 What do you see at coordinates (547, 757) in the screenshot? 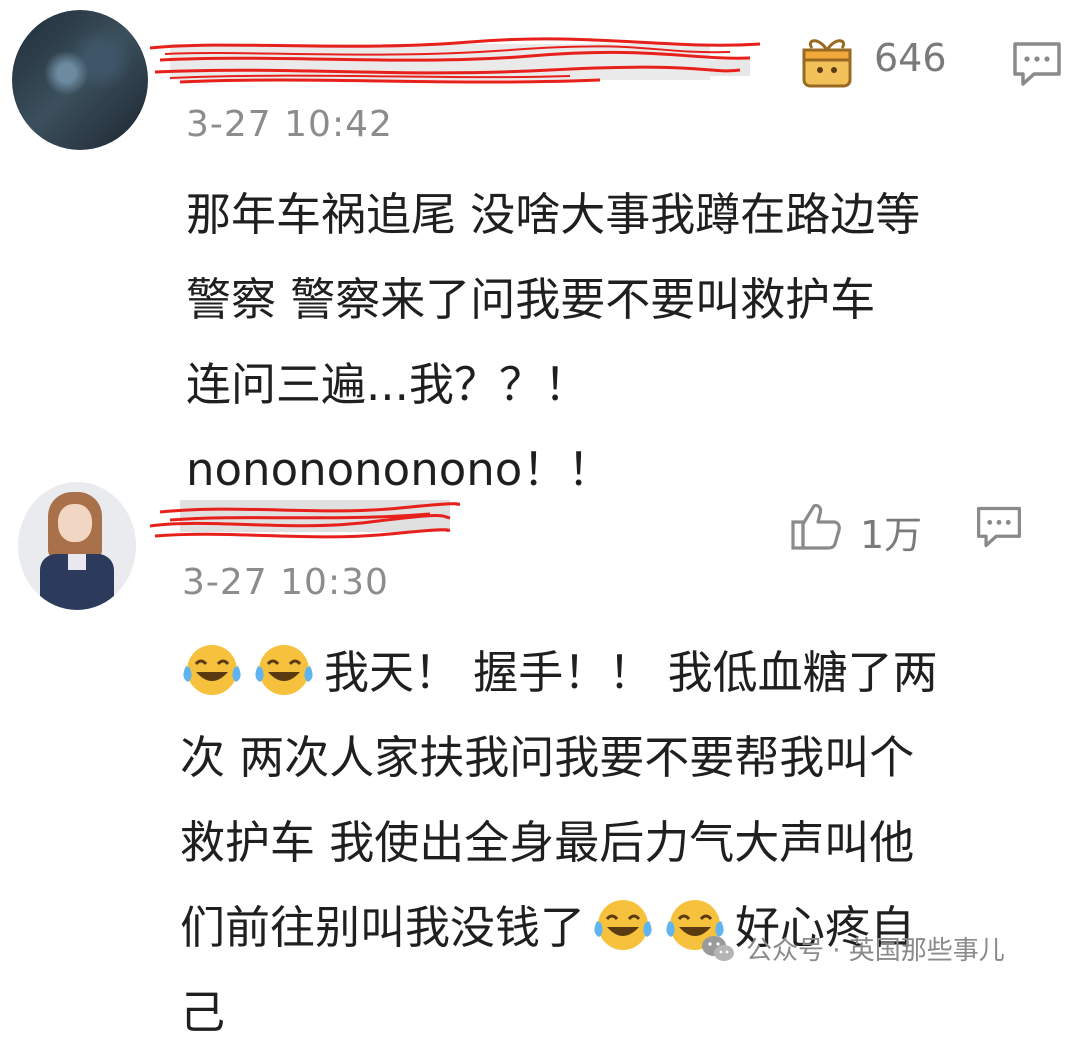
I see `comment-line: 次 两次人家扶我问我要不要帮我叫个` at bounding box center [547, 757].